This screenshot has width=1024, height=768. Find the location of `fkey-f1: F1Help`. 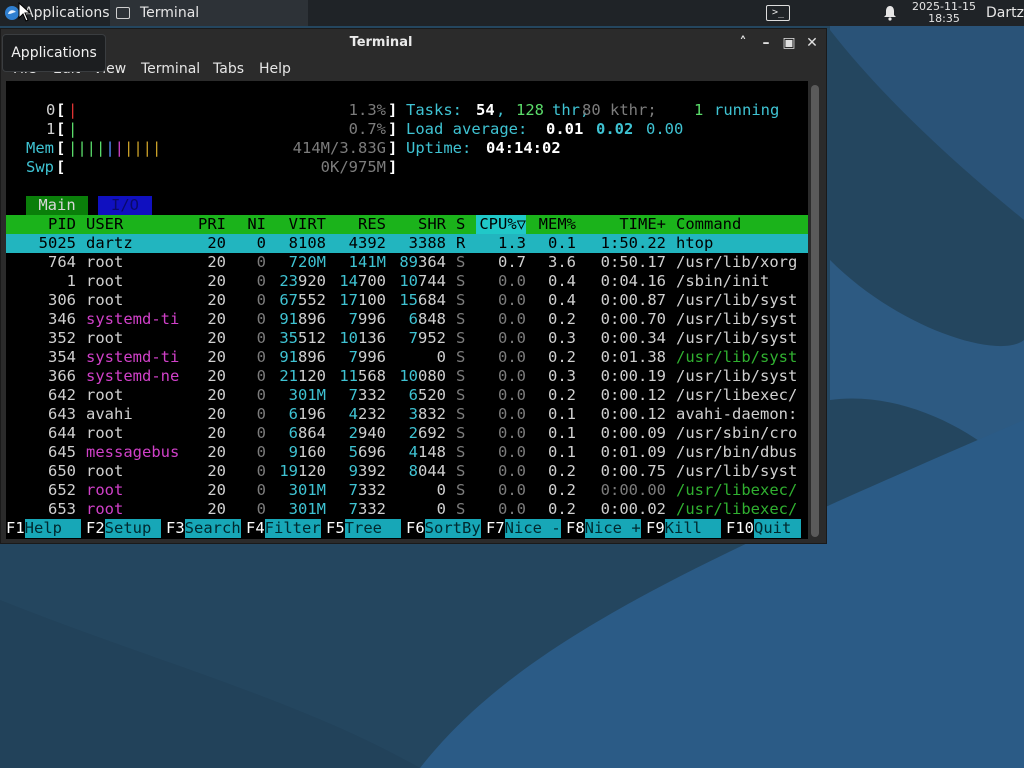

fkey-f1: F1Help is located at coordinates (43, 528).